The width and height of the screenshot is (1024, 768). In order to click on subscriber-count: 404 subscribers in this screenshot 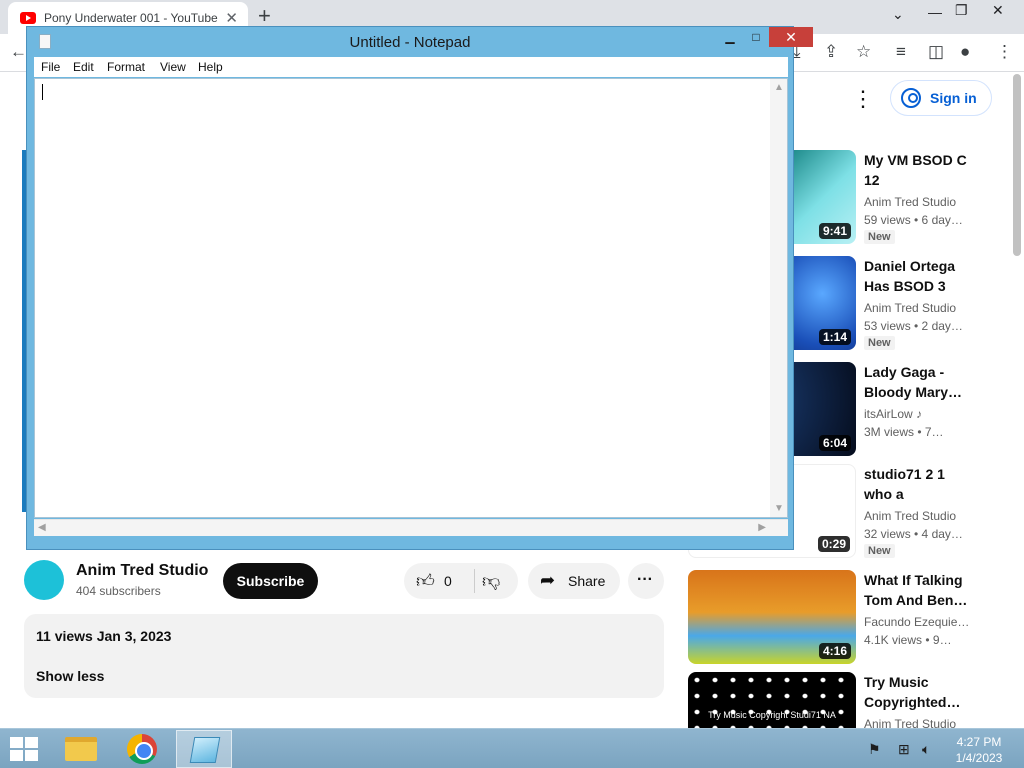, I will do `click(118, 591)`.